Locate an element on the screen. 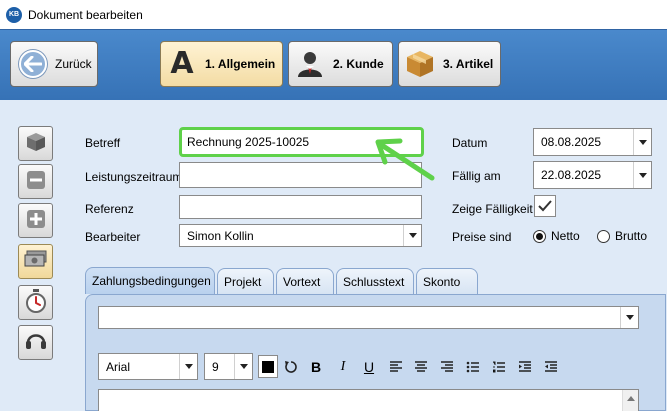  stopwatch-icon is located at coordinates (36, 302).